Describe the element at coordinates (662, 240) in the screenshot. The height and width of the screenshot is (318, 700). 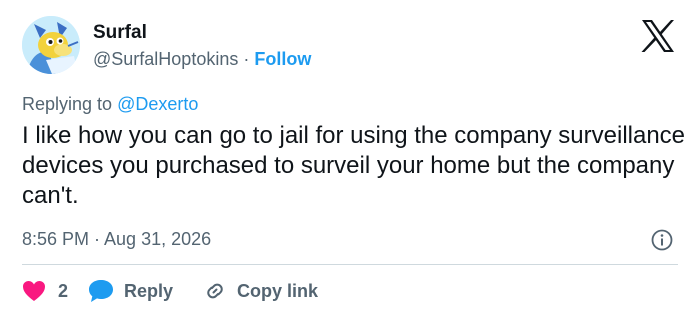
I see `info-icon` at that location.